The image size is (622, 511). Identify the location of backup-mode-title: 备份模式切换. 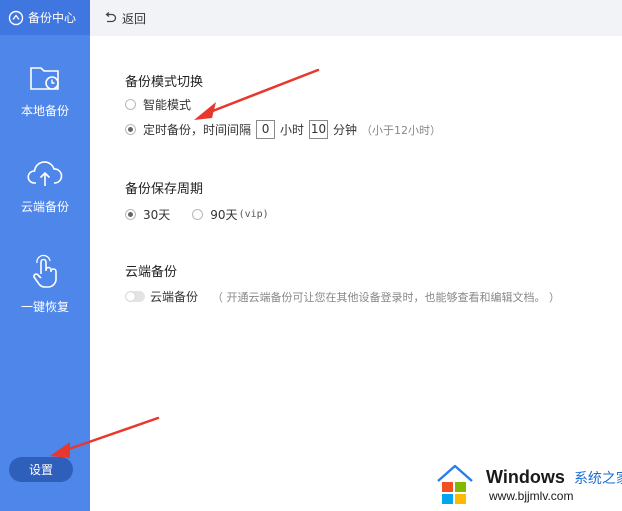
(164, 82).